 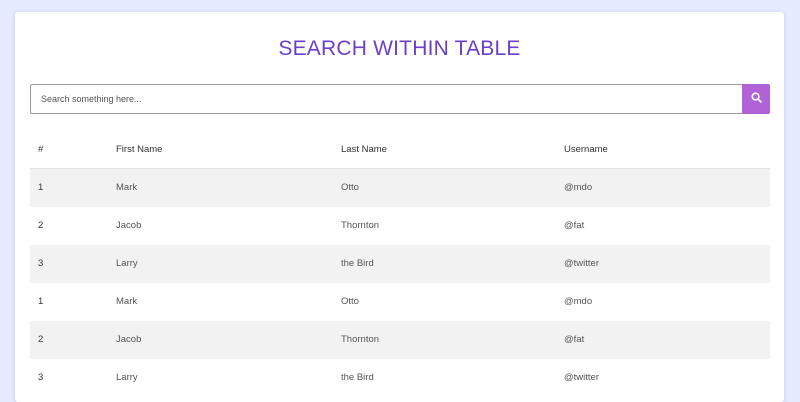 I want to click on column-header-username: Username, so click(x=586, y=150).